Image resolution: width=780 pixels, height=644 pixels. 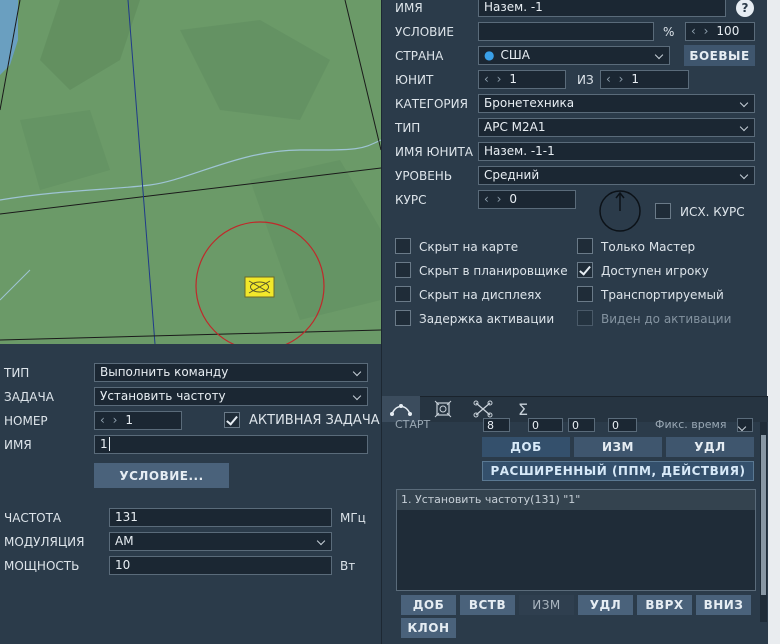 What do you see at coordinates (513, 79) in the screenshot?
I see `unit-value: 1` at bounding box center [513, 79].